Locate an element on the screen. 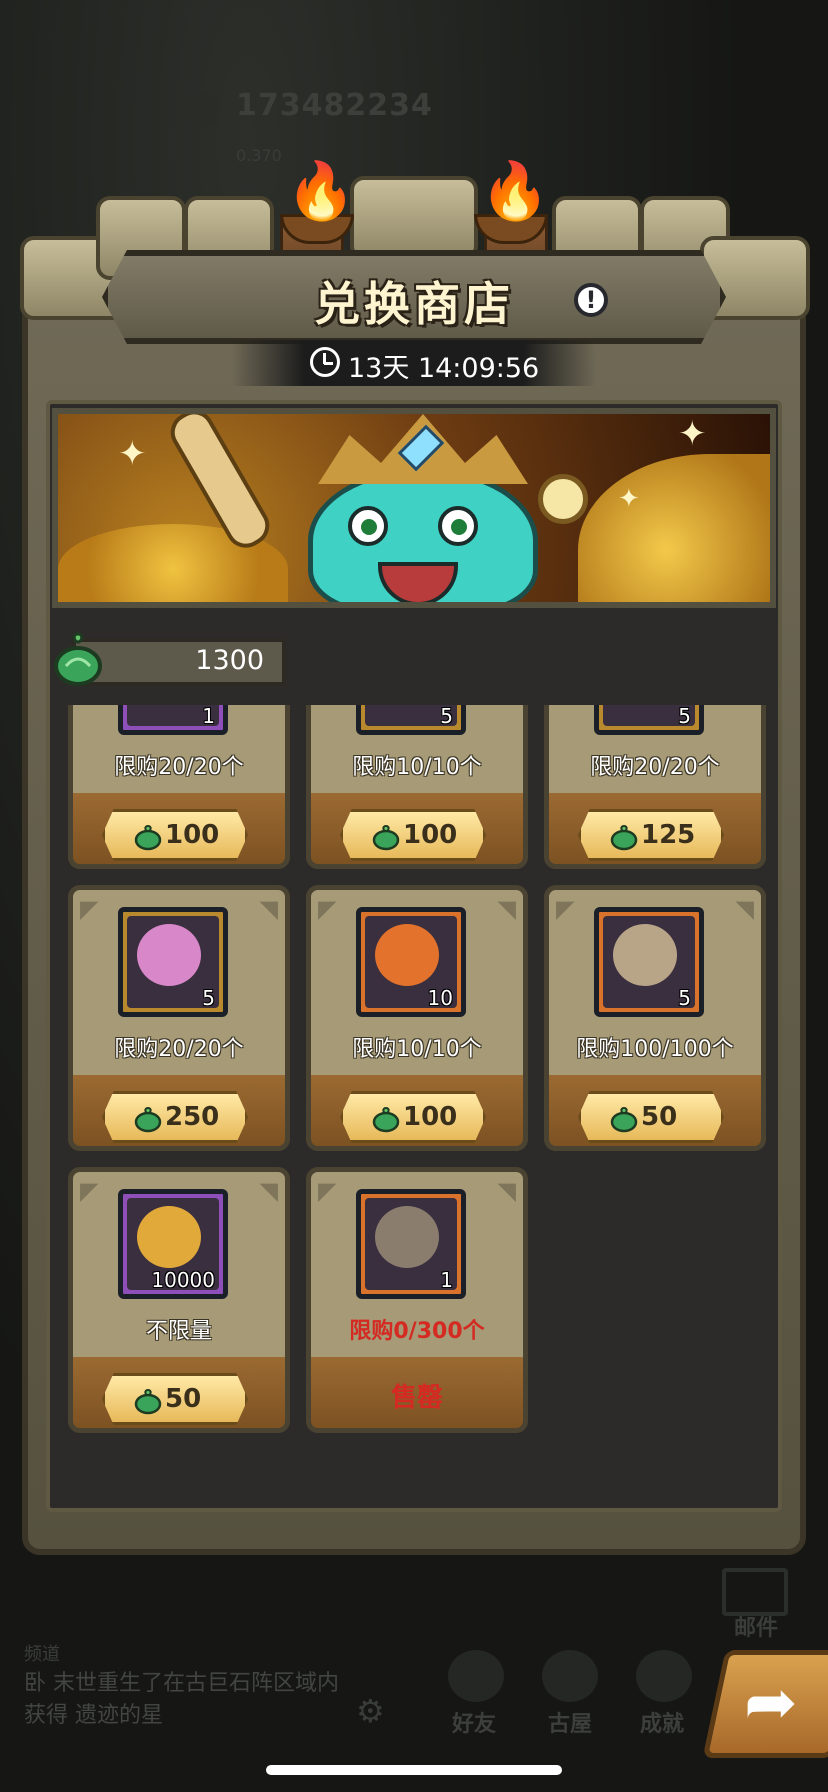 This screenshot has height=1792, width=828. torch-flame-left-icon: 🔥 is located at coordinates (321, 191).